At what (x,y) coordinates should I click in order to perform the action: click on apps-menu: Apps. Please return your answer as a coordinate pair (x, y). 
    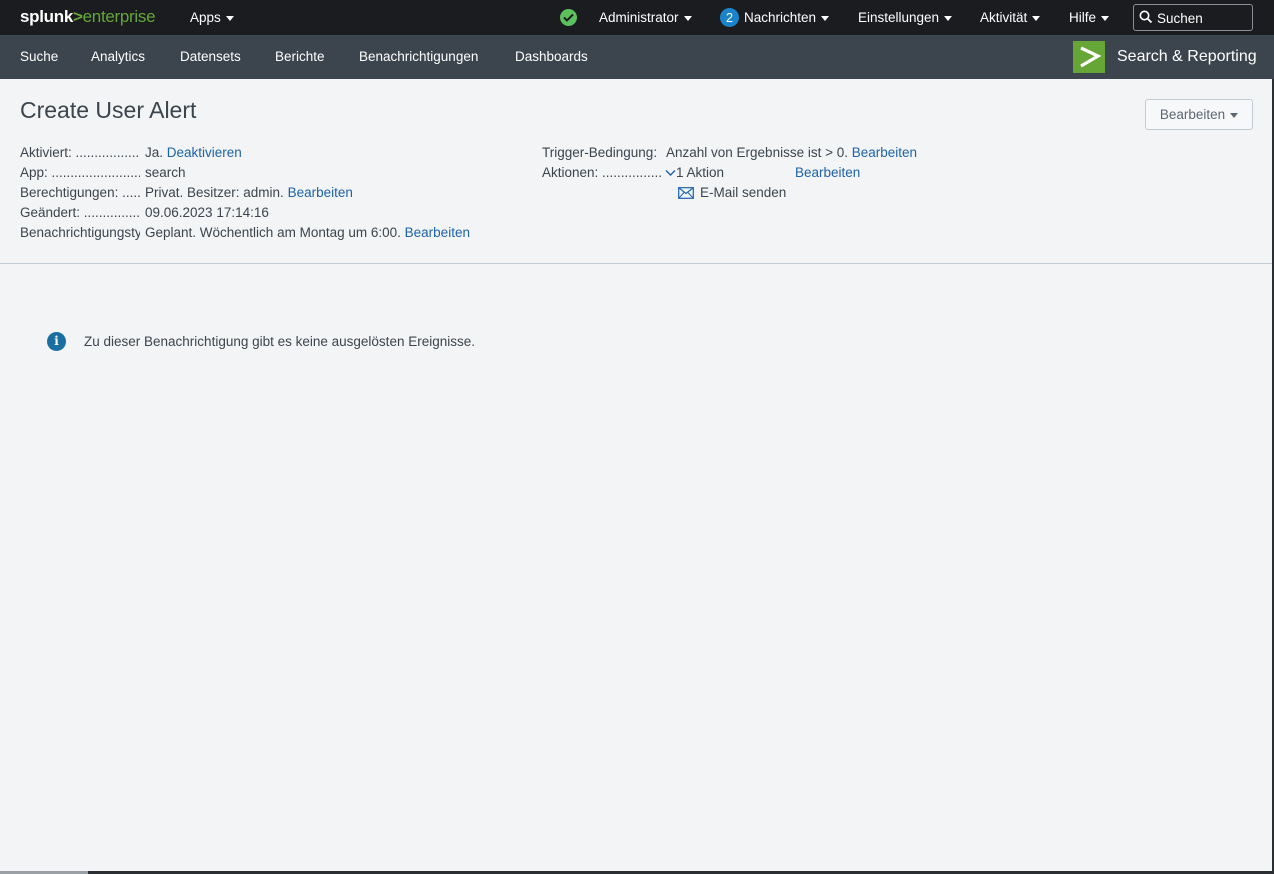
    Looking at the image, I should click on (212, 17).